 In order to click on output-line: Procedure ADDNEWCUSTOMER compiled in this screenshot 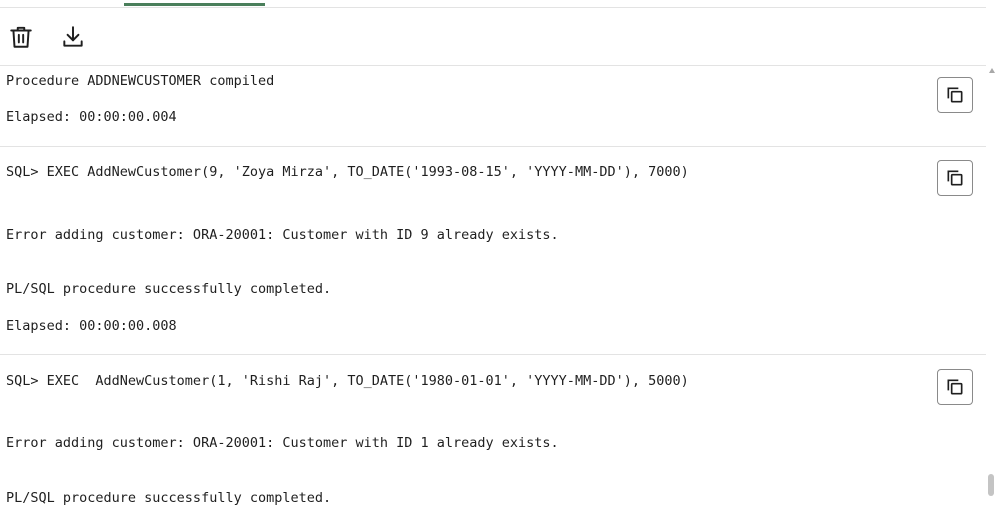, I will do `click(140, 81)`.